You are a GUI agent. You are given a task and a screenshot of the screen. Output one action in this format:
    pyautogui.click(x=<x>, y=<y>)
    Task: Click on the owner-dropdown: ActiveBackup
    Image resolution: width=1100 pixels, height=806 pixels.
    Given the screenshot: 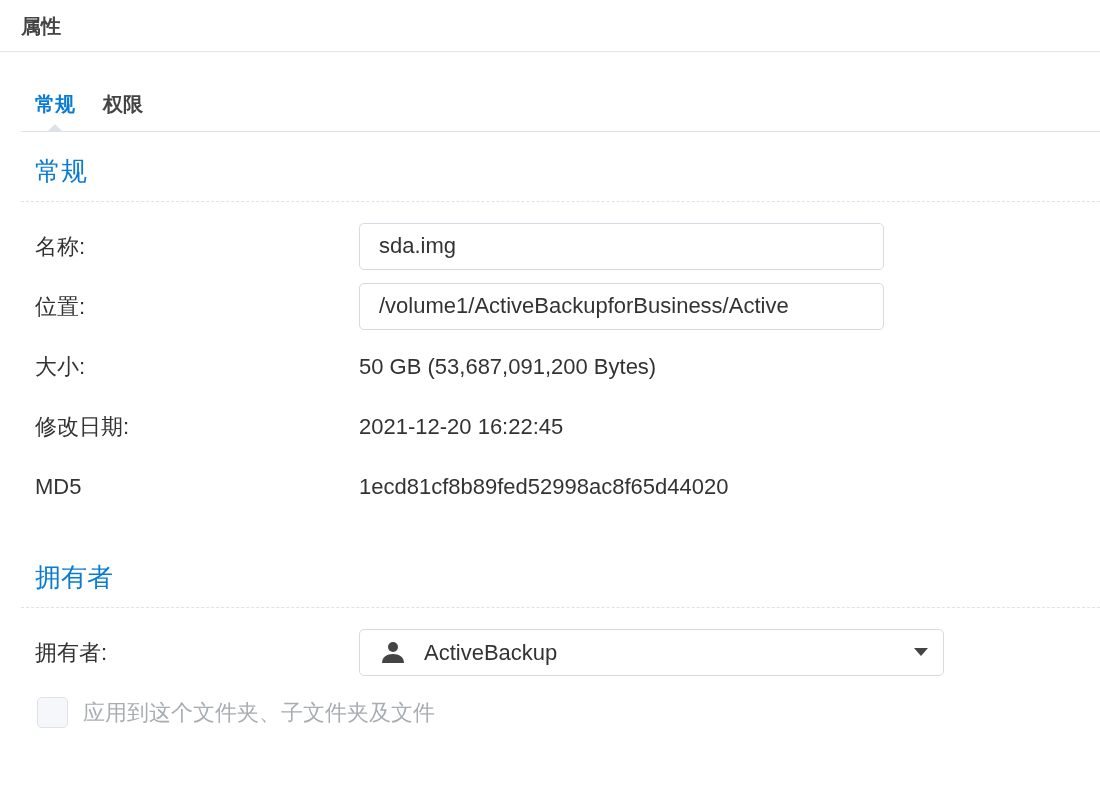 What is the action you would take?
    pyautogui.click(x=651, y=652)
    